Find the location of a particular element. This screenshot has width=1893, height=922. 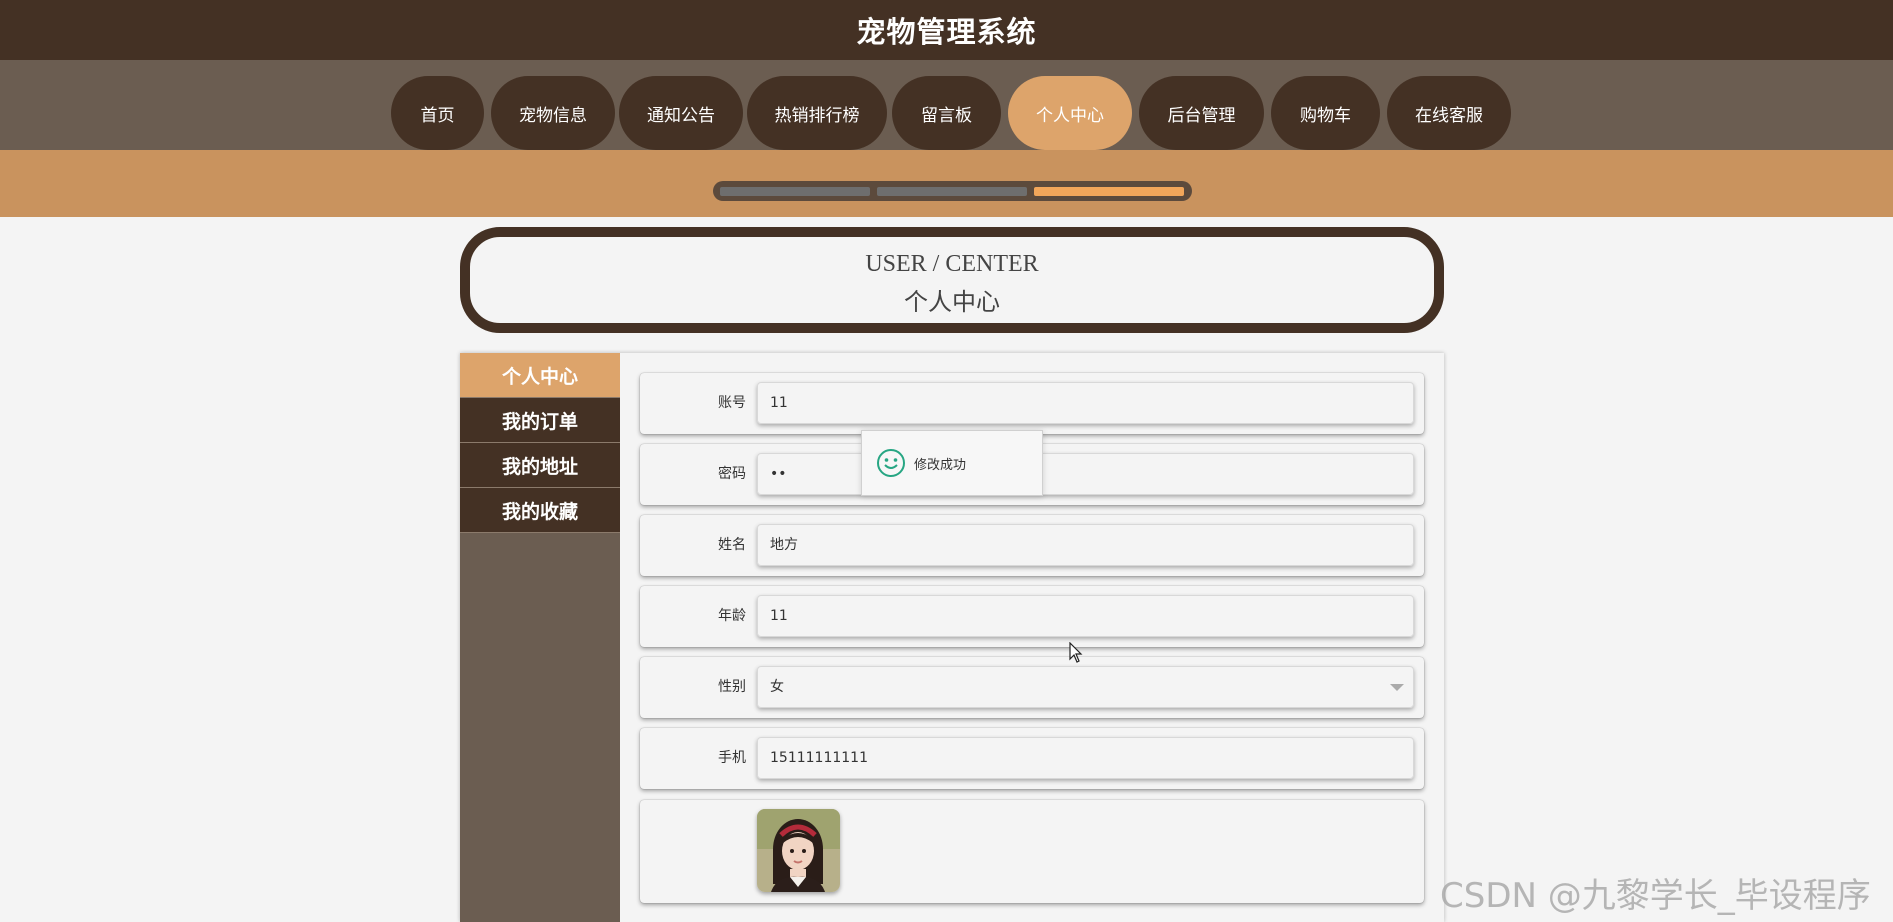

success-toast: 修改成功 is located at coordinates (952, 463).